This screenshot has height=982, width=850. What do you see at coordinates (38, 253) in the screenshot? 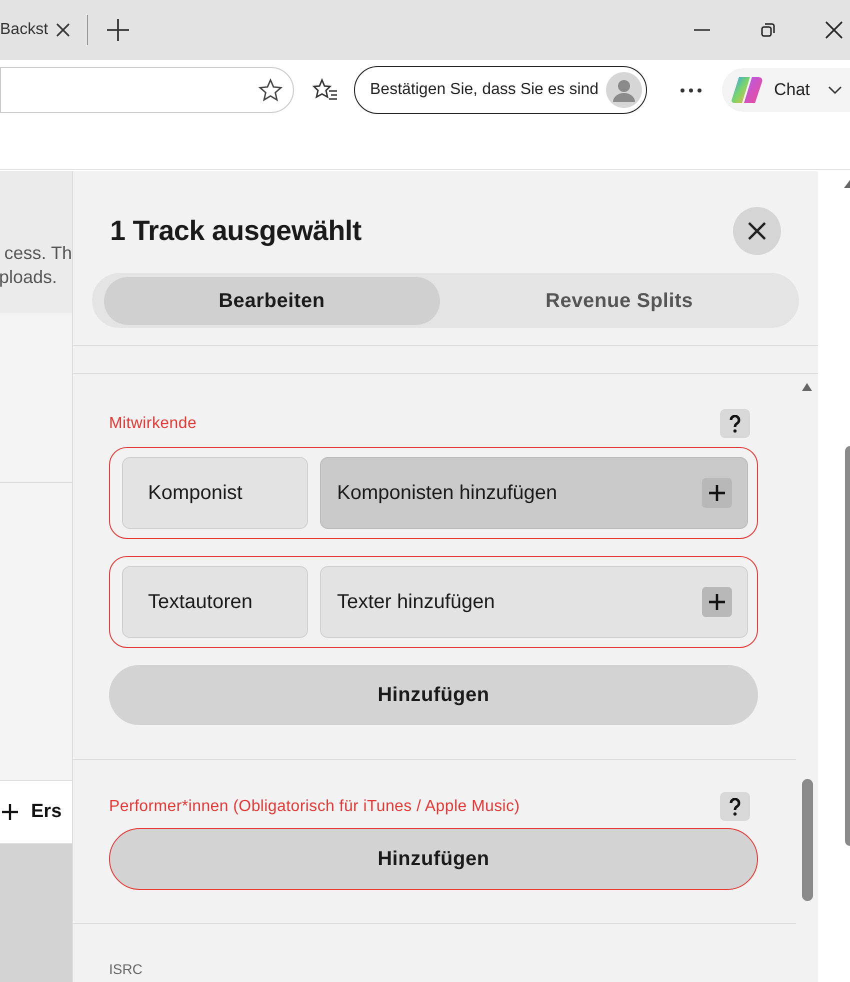
I see `notice-text: cess. Th` at bounding box center [38, 253].